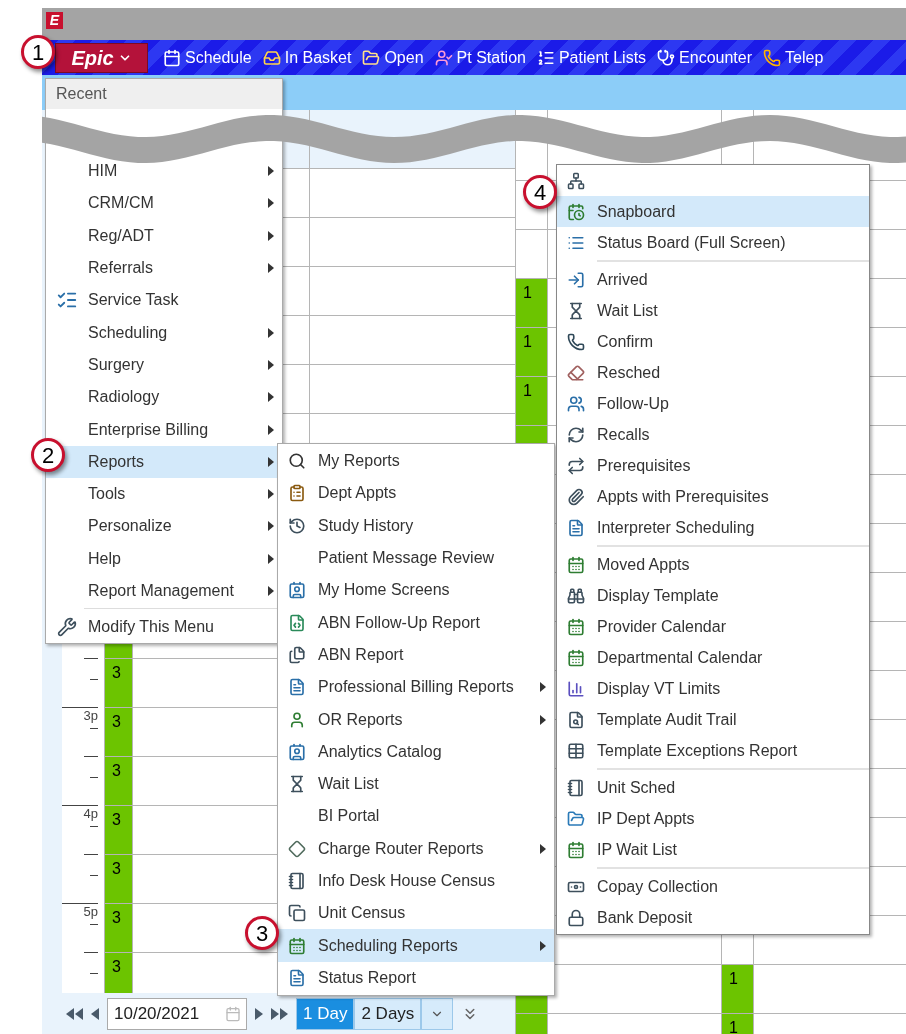  What do you see at coordinates (48, 455) in the screenshot?
I see `step-number: 2` at bounding box center [48, 455].